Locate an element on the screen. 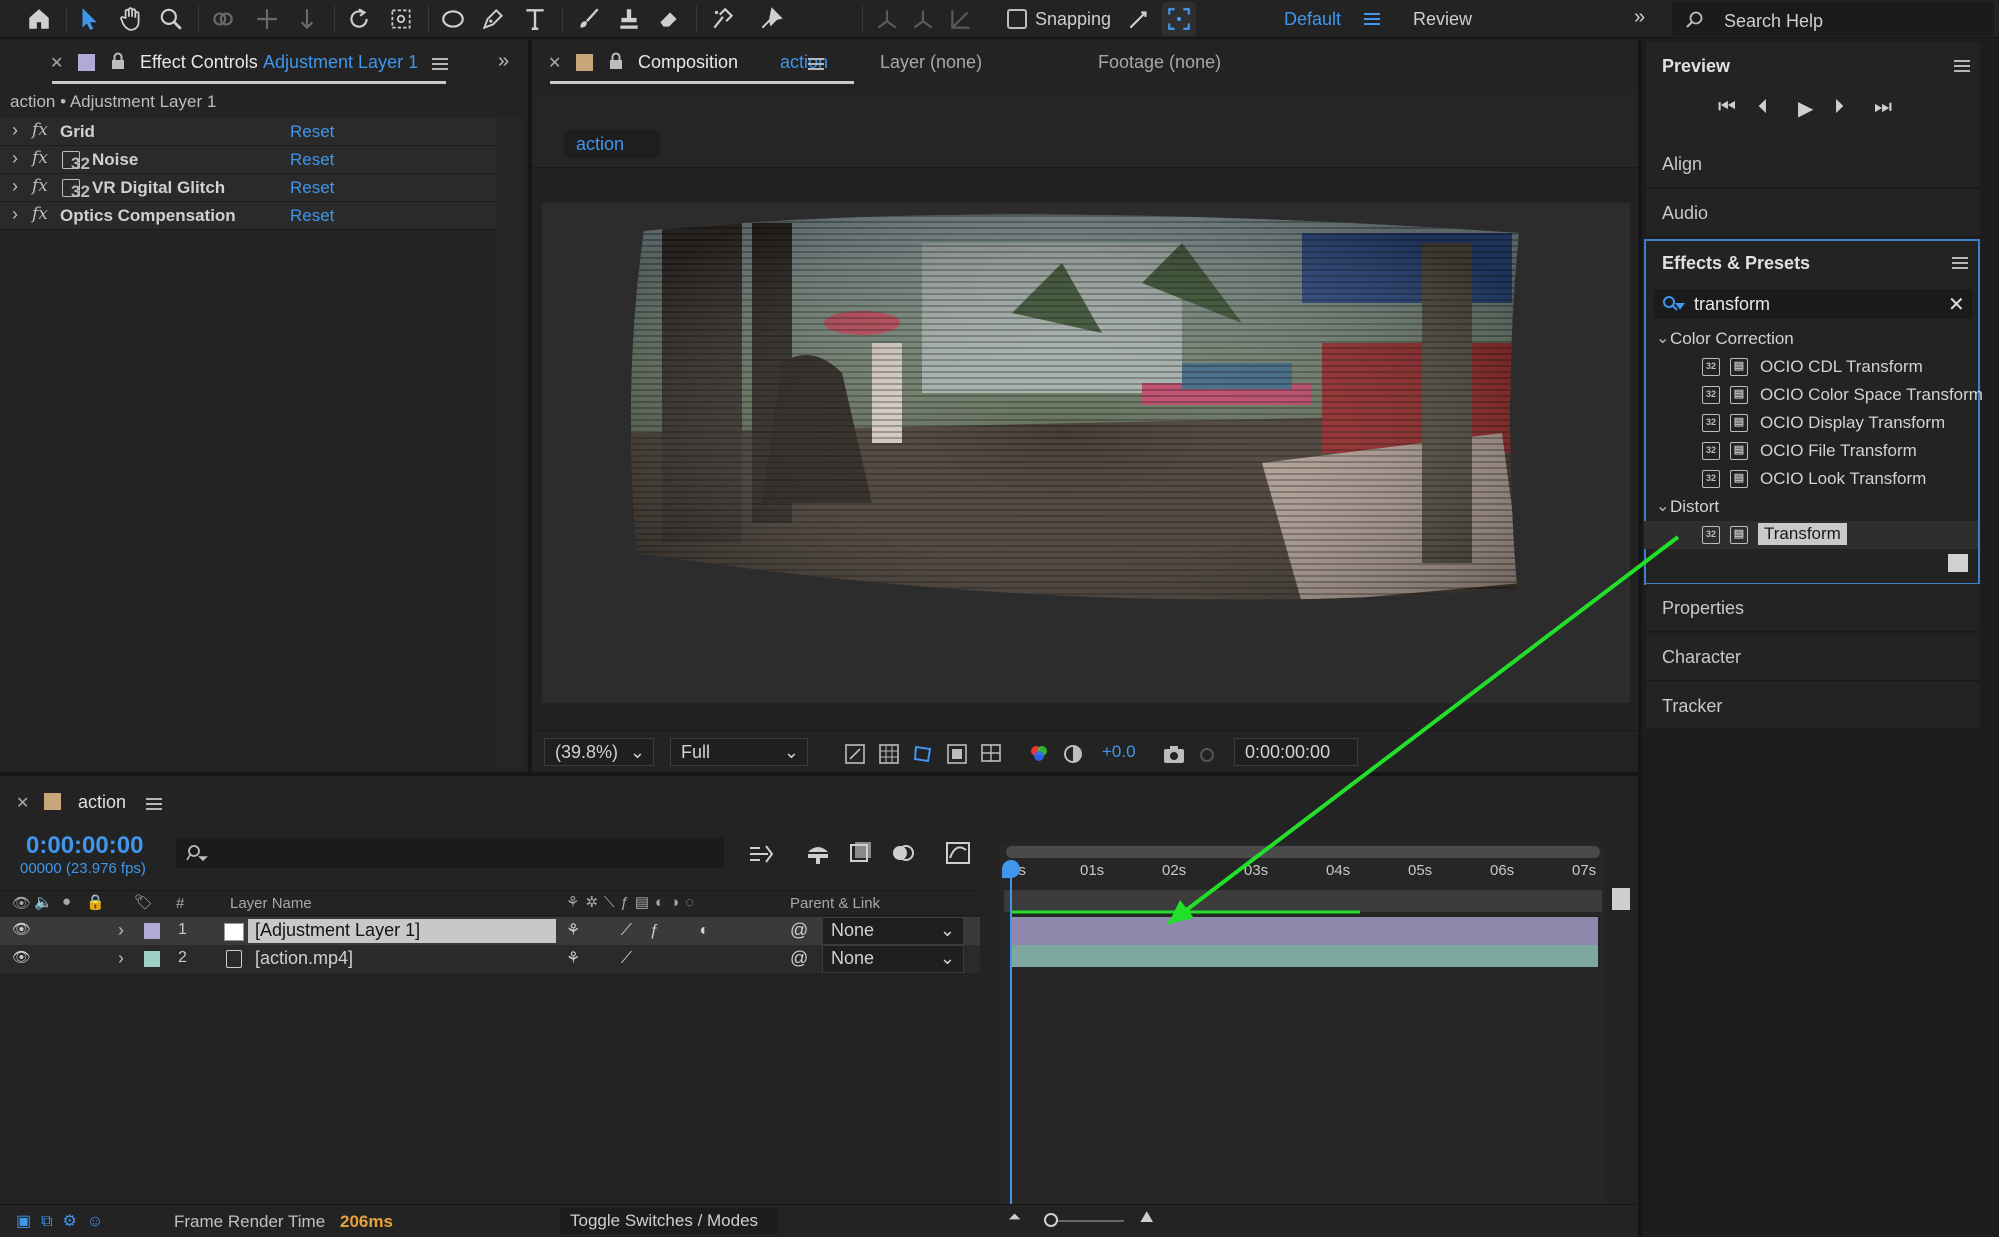 The image size is (1999, 1237). search-help-field: Search Help is located at coordinates (1833, 19).